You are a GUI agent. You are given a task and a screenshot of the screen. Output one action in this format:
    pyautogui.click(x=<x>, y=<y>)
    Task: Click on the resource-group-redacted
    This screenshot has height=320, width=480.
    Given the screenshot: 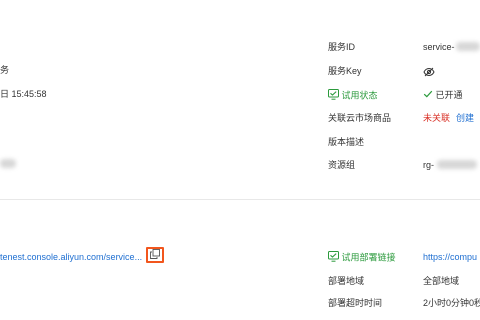 What is the action you would take?
    pyautogui.click(x=457, y=164)
    